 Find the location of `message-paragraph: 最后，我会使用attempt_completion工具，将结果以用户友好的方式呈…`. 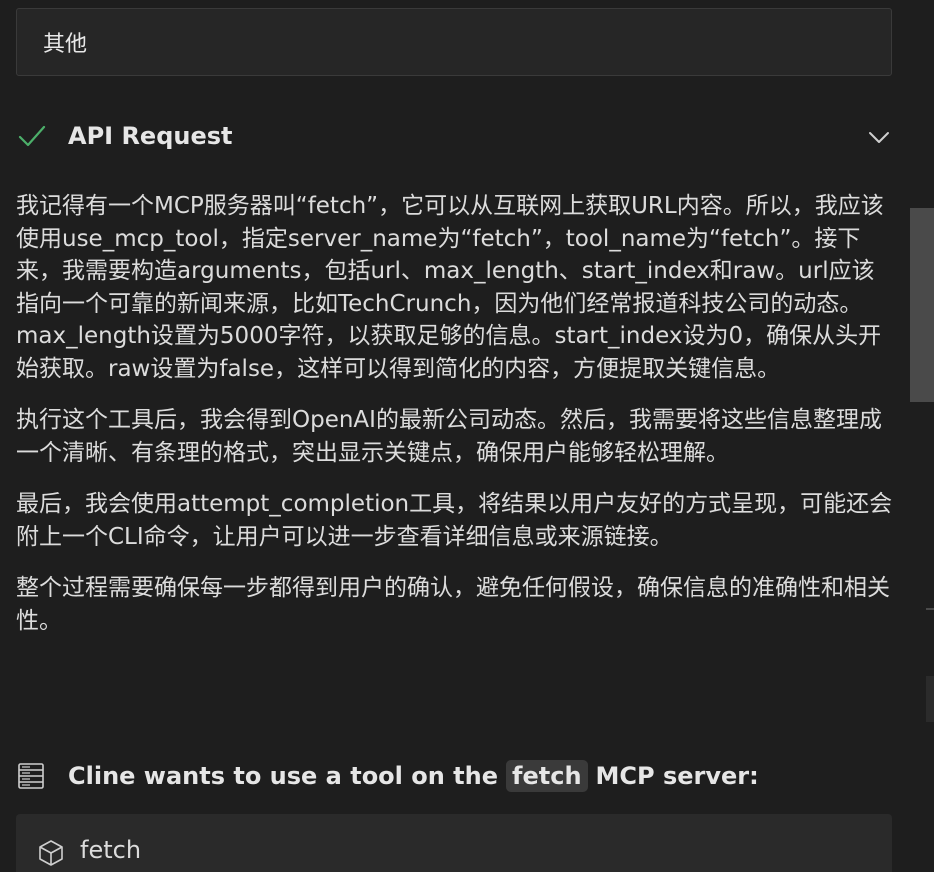

message-paragraph: 最后，我会使用attempt_completion工具，将结果以用户友好的方式呈… is located at coordinates (454, 520).